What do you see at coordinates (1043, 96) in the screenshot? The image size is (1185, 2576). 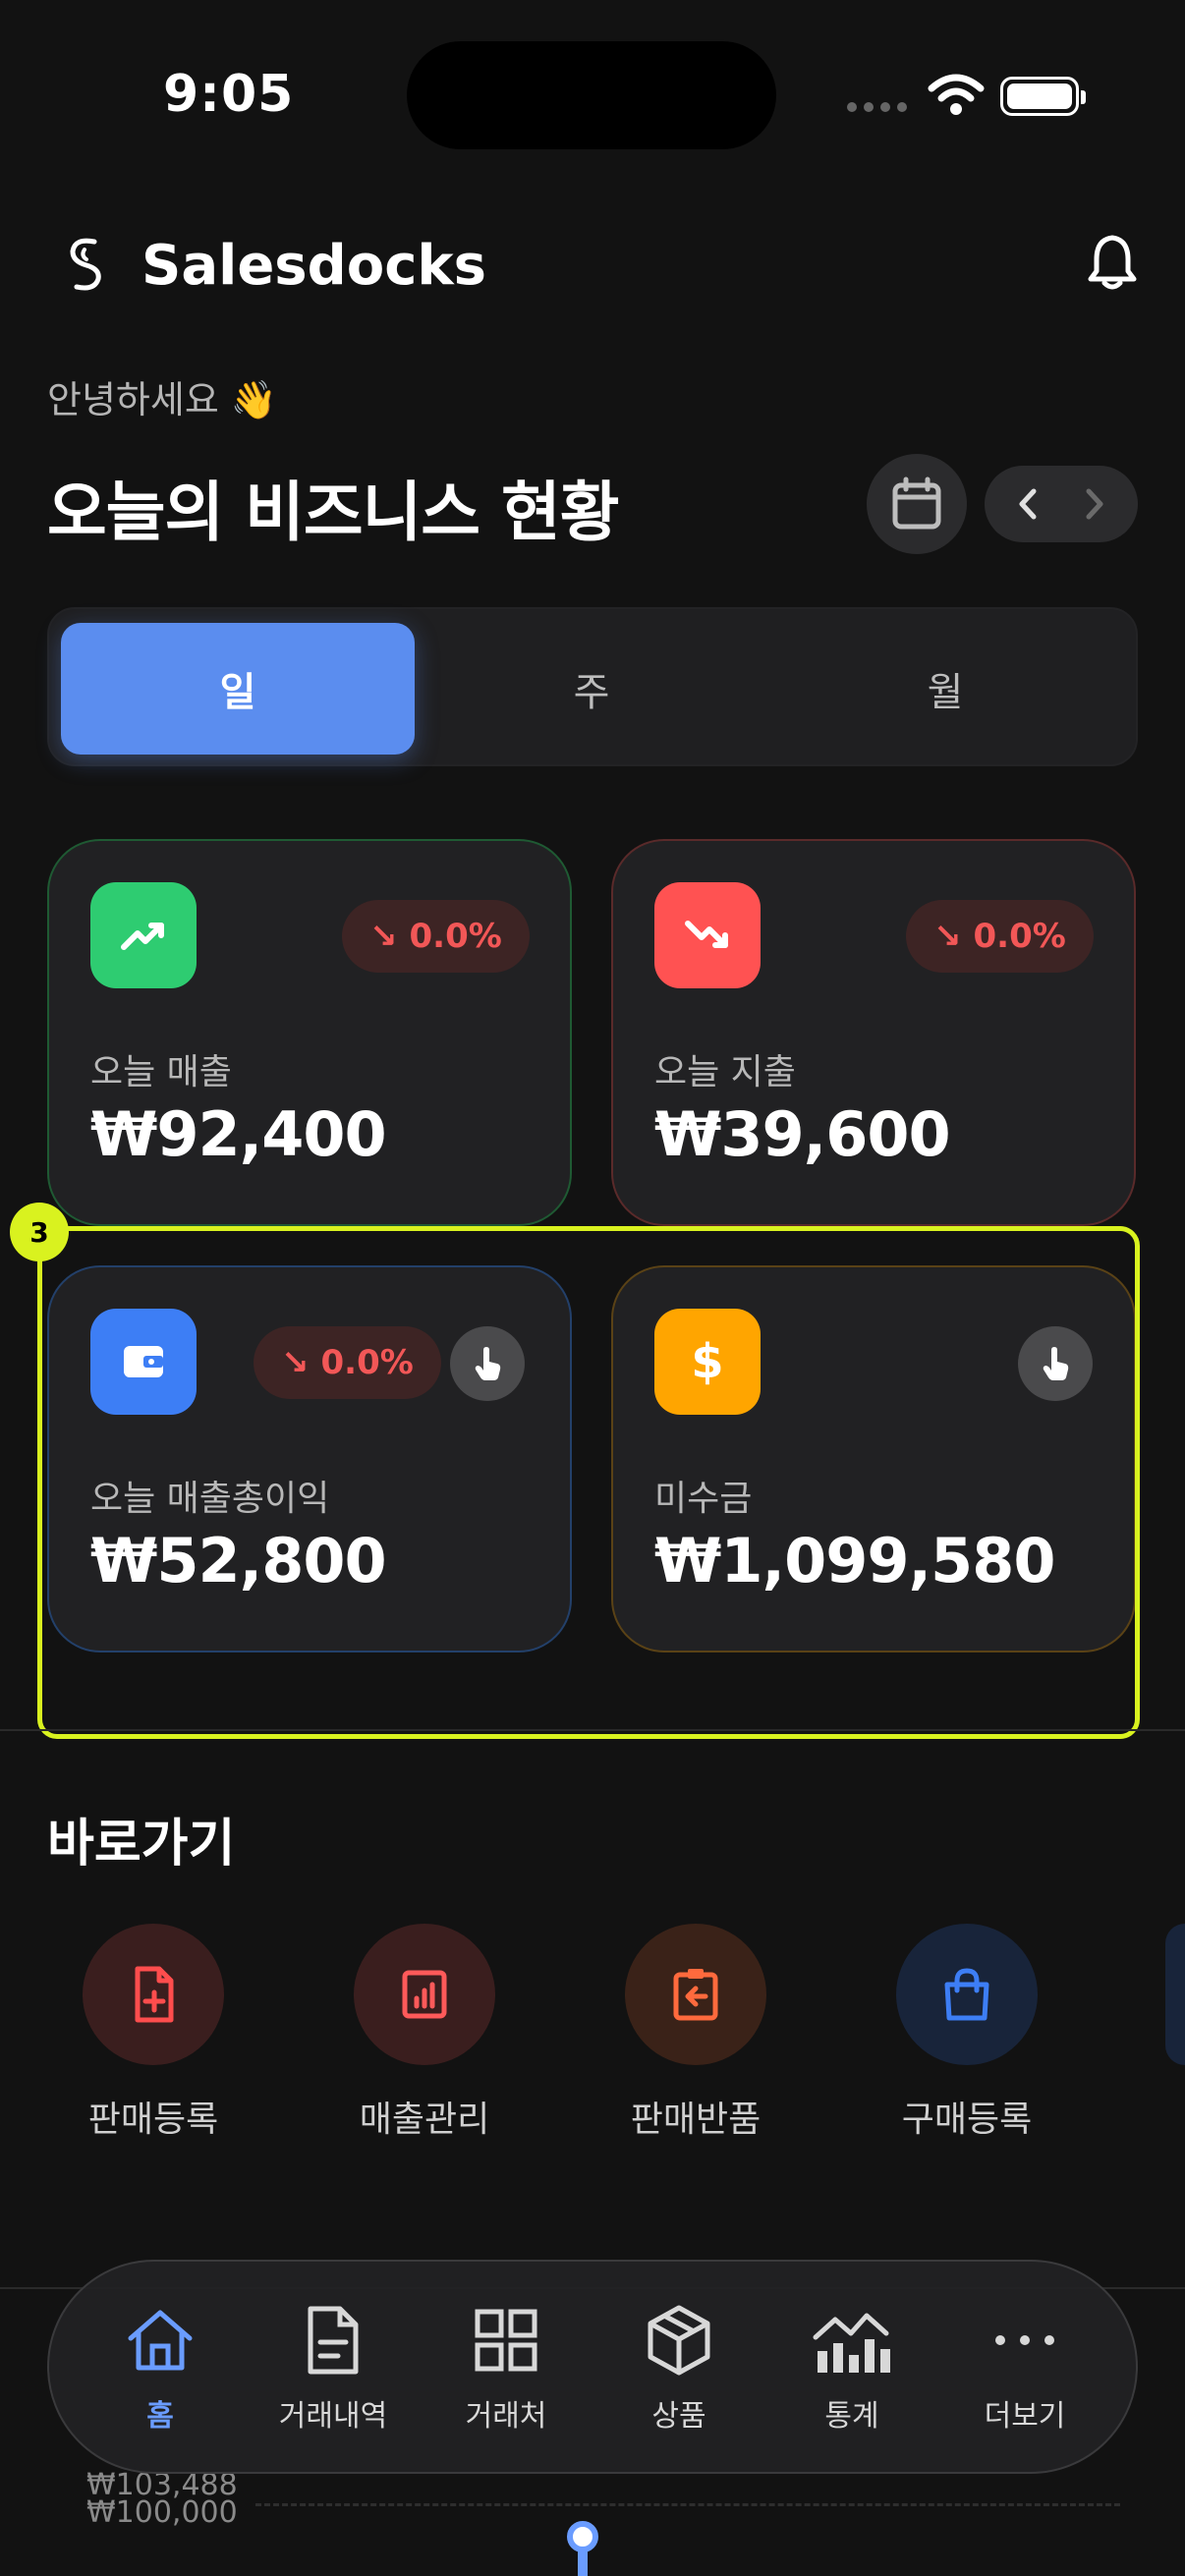 I see `battery-icon` at bounding box center [1043, 96].